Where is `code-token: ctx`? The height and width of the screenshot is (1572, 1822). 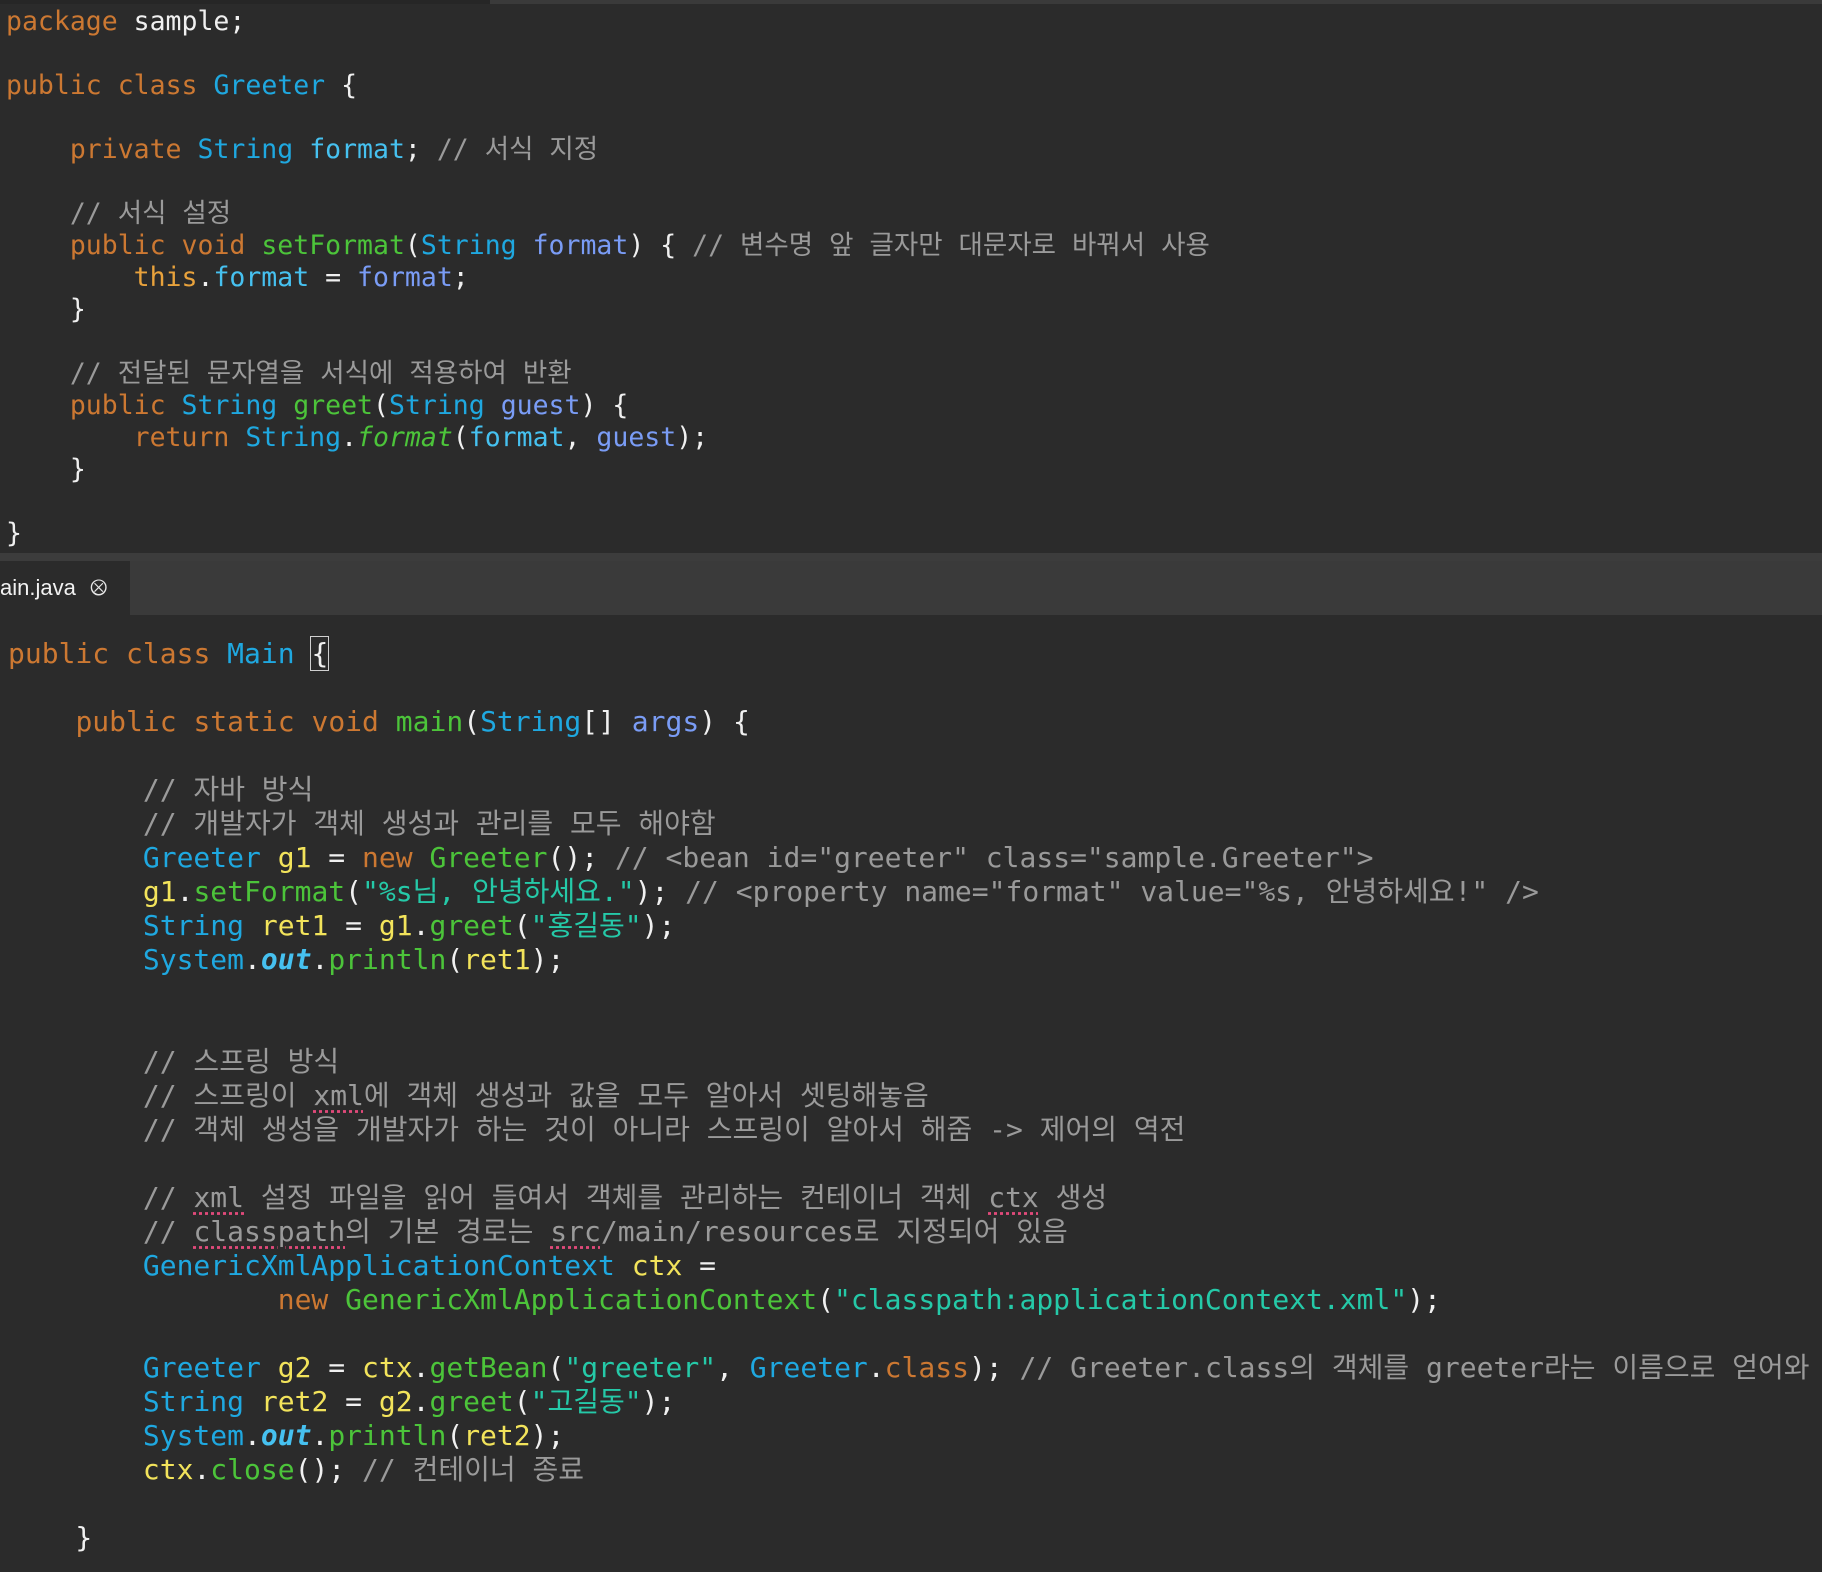 code-token: ctx is located at coordinates (387, 1367).